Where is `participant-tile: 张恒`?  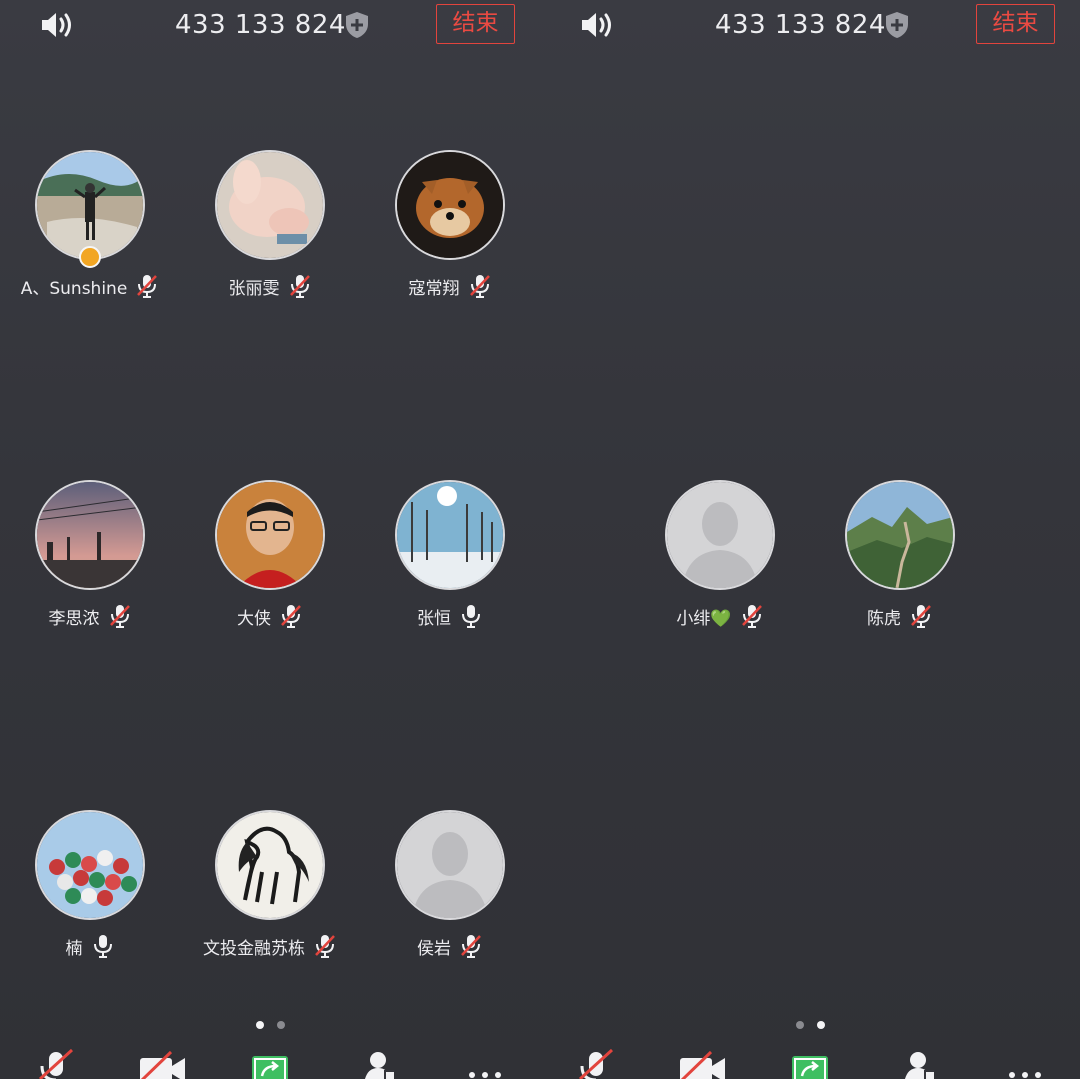 participant-tile: 张恒 is located at coordinates (450, 560).